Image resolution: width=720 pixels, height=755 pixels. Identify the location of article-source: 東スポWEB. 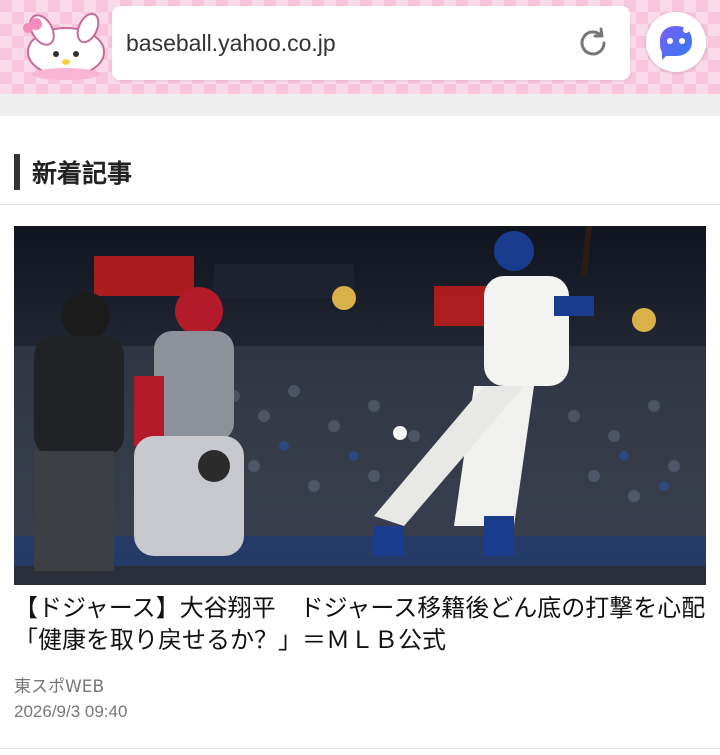
(59, 687).